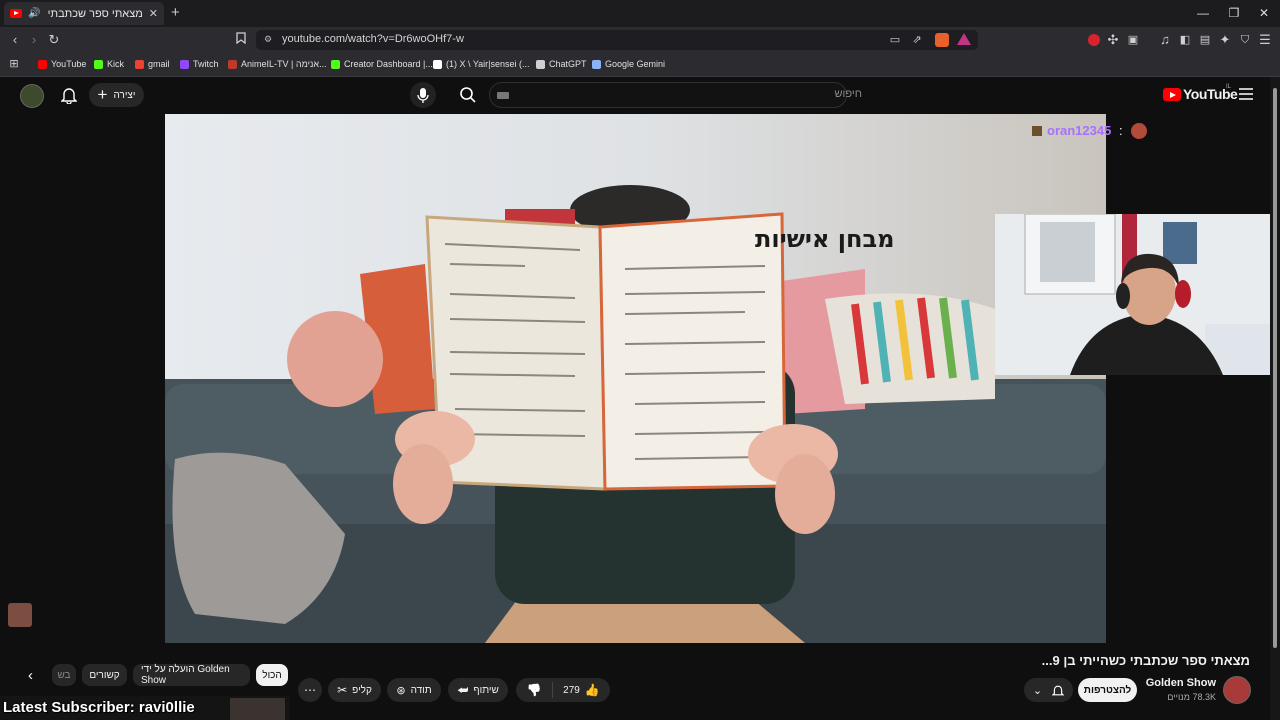 The image size is (1280, 720). I want to click on avatar, so click(32, 96).